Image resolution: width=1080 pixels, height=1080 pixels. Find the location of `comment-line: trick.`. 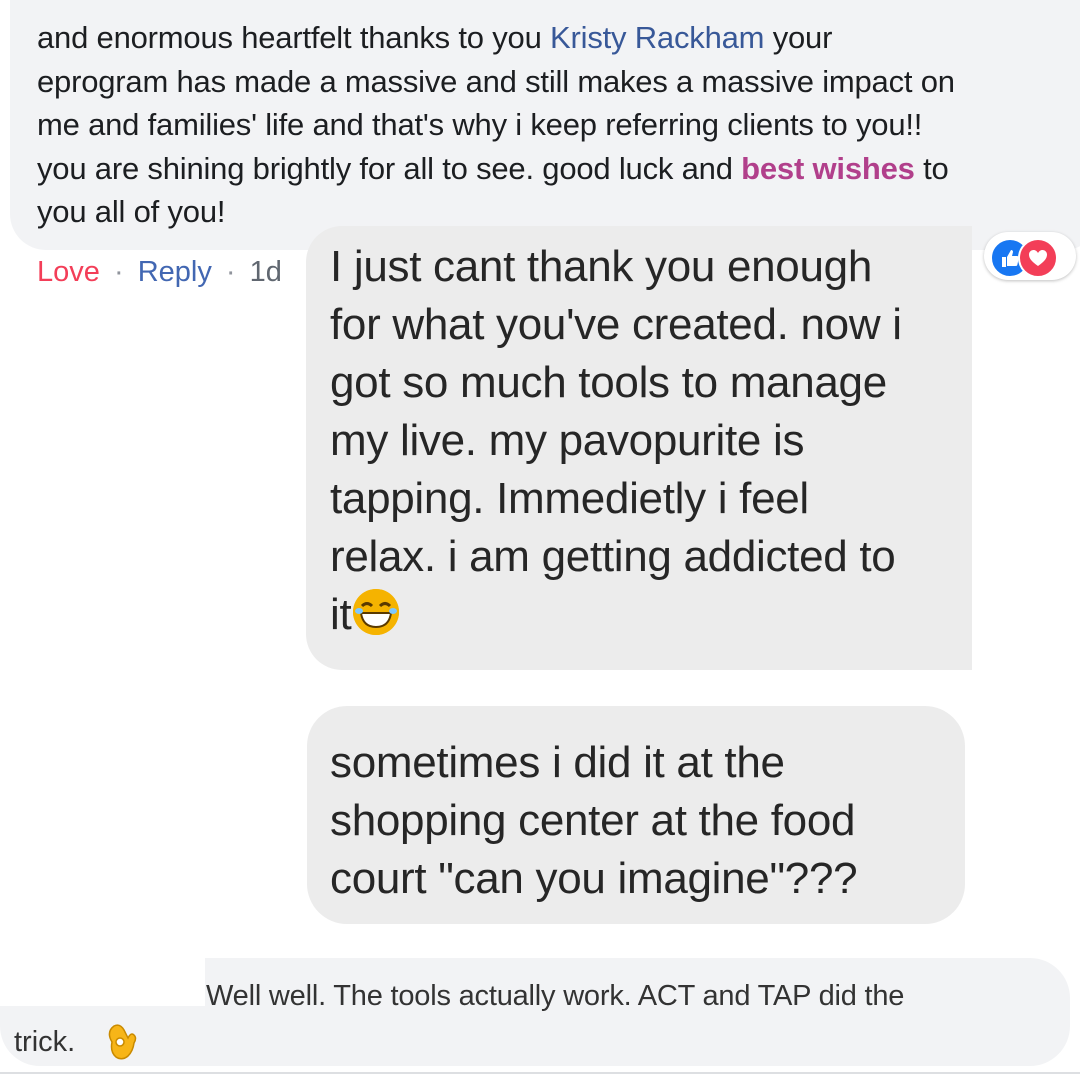

comment-line: trick. is located at coordinates (45, 1042).